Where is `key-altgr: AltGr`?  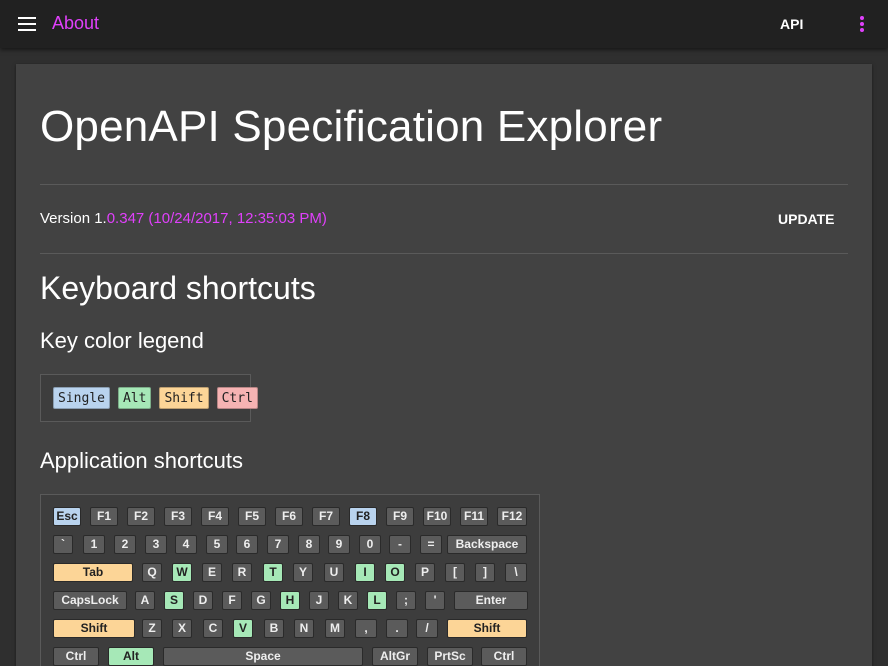 key-altgr: AltGr is located at coordinates (395, 656).